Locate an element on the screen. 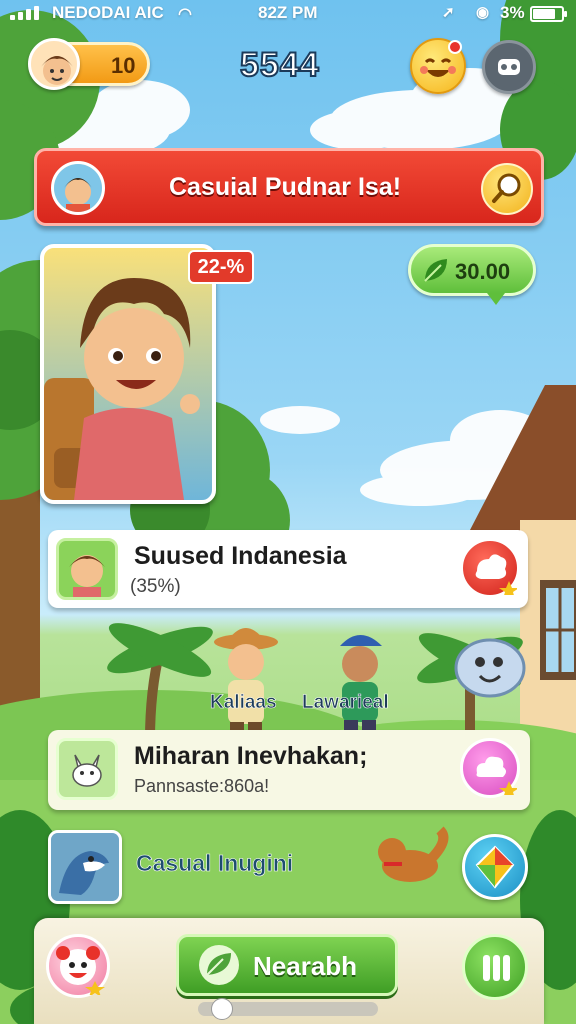 The height and width of the screenshot is (1024, 576). card-title: Suused Indanesia is located at coordinates (240, 556).